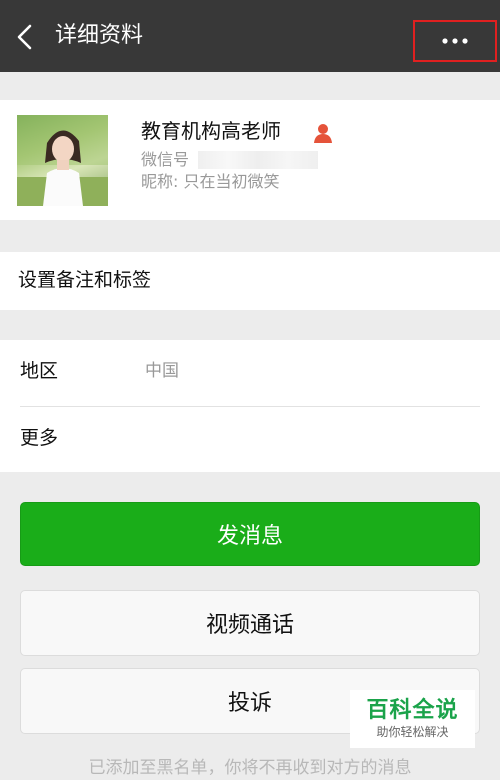  Describe the element at coordinates (250, 768) in the screenshot. I see `blacklist-notice: 已添加至黑名单，你将不再收到对方的消息` at that location.